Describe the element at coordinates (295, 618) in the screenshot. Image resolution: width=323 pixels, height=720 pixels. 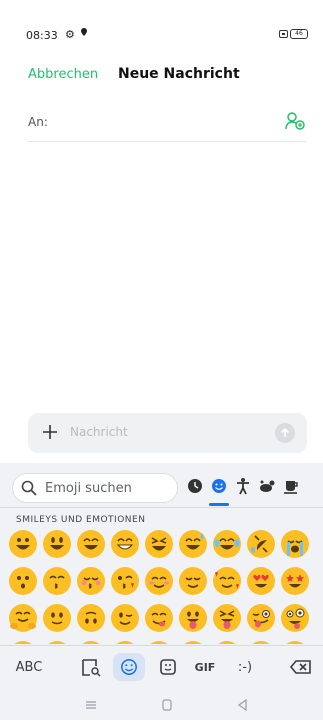
I see `emoji-crazy` at that location.